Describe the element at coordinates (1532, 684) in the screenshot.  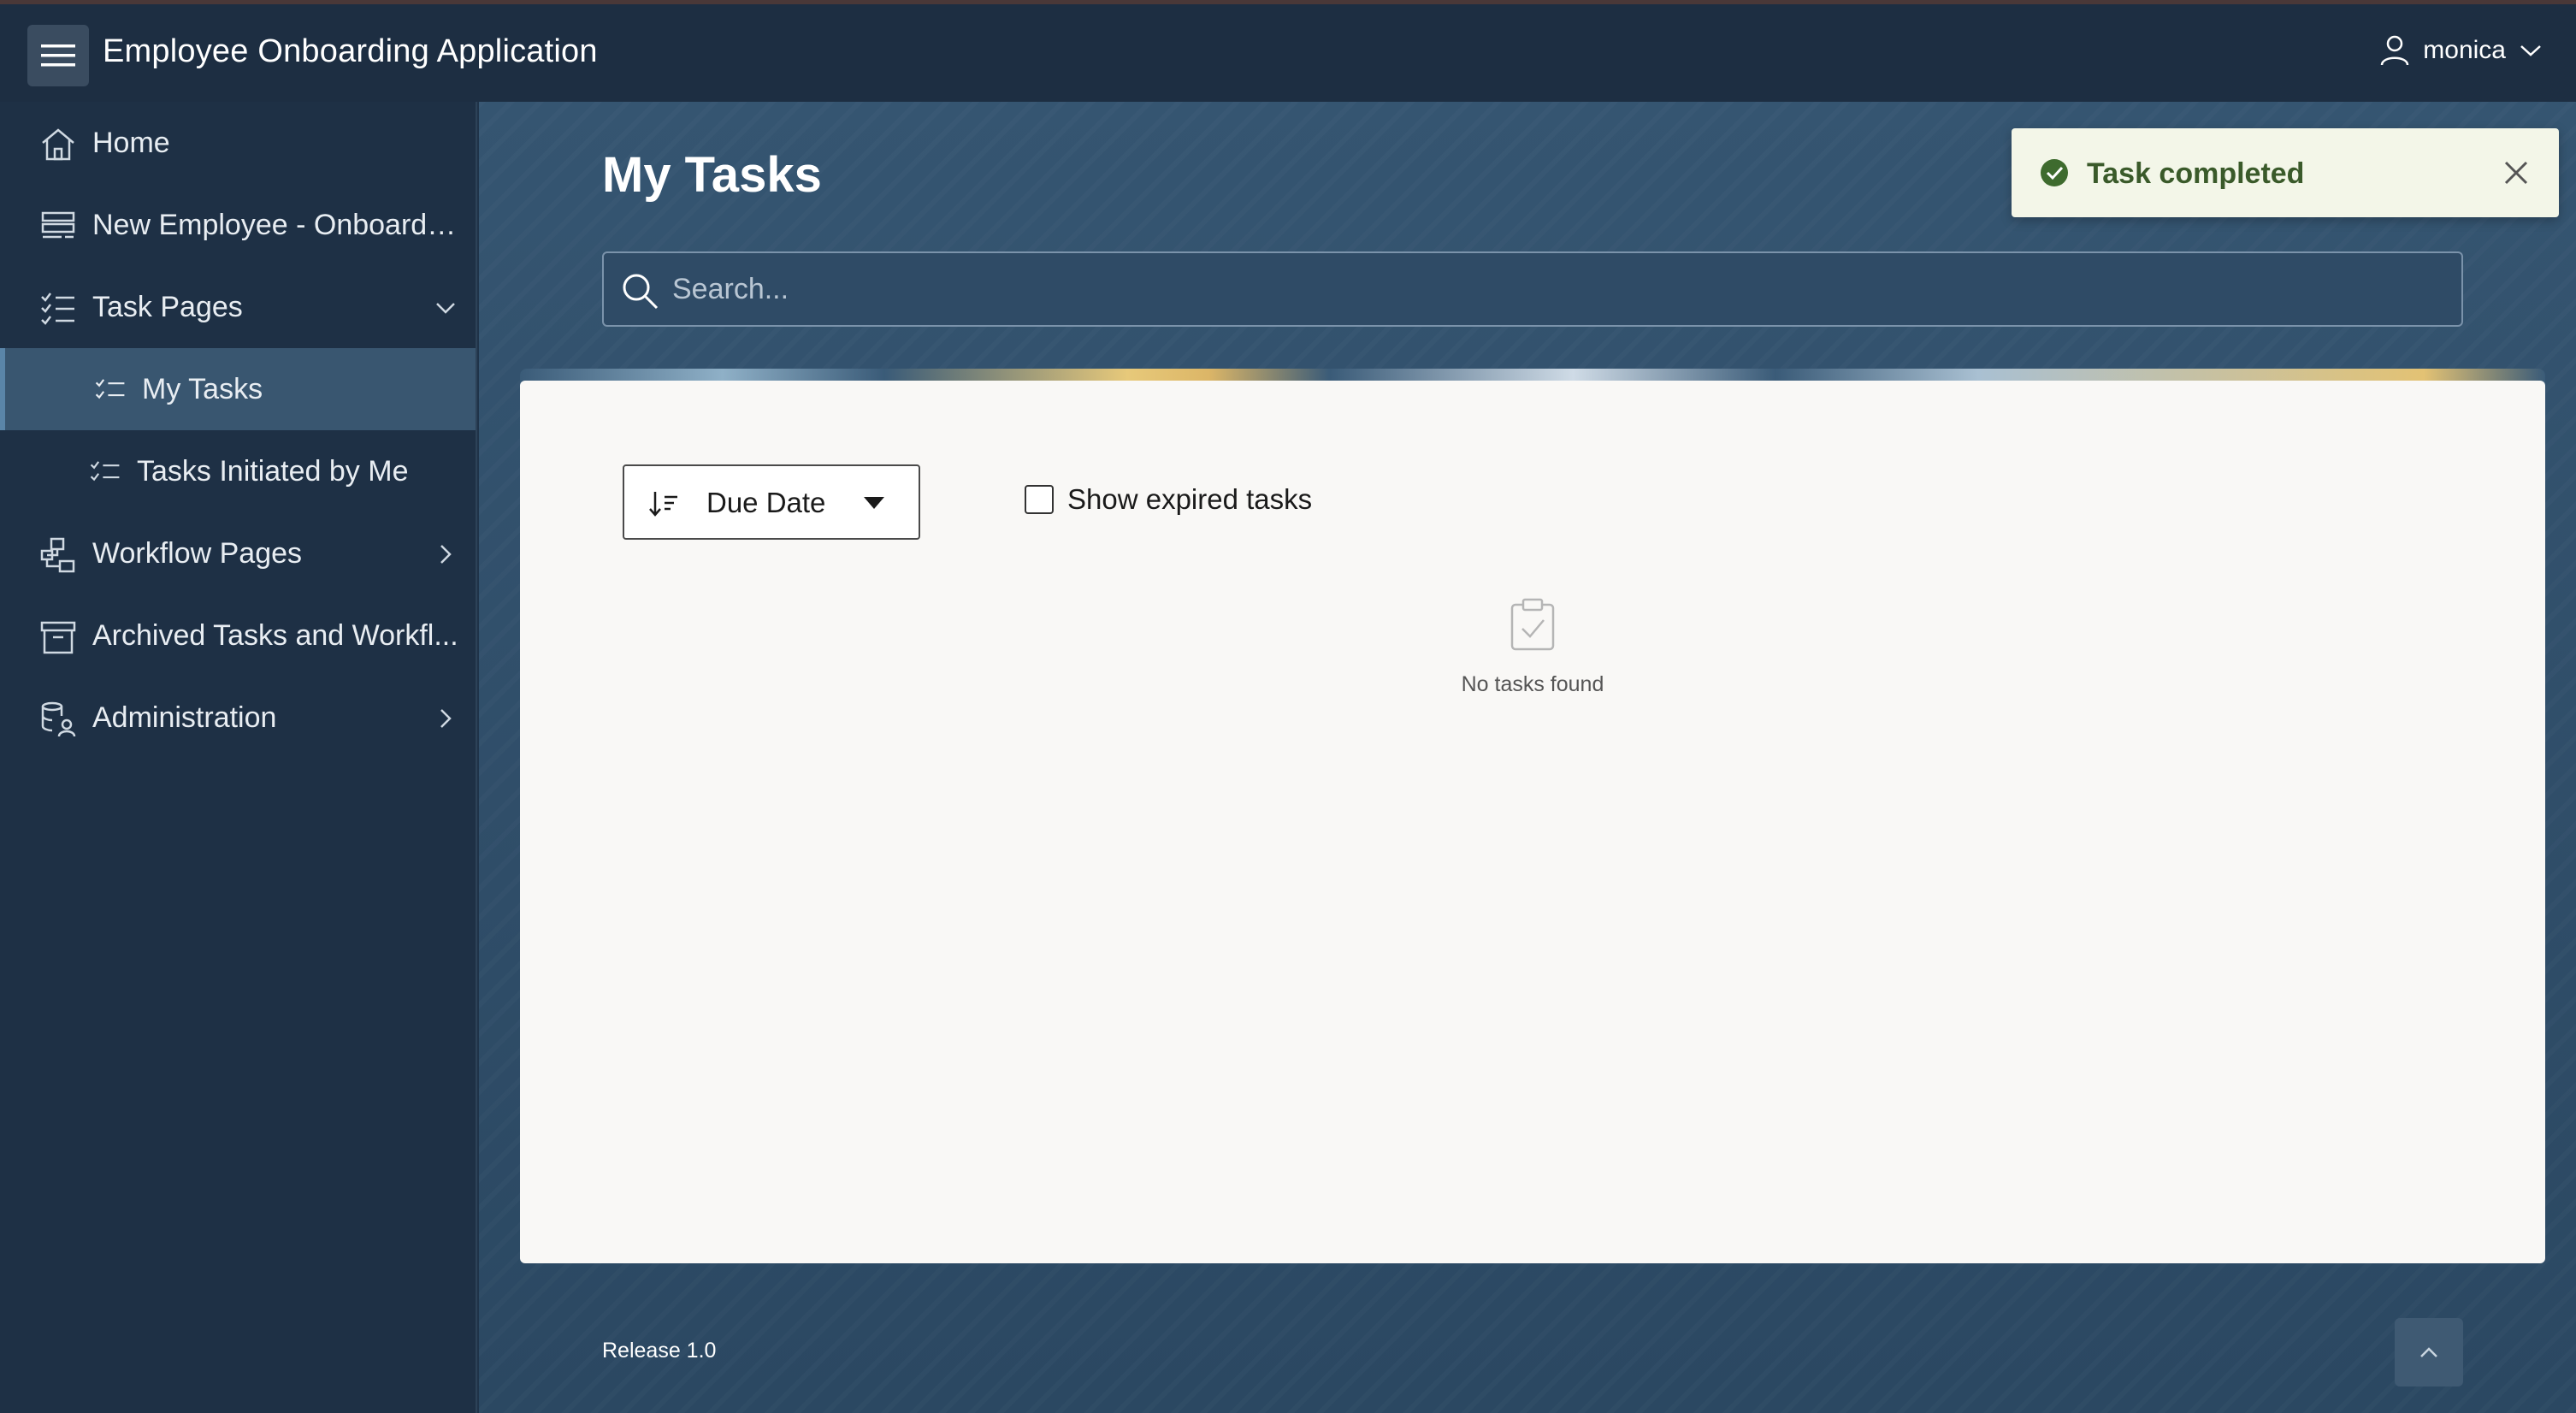
I see `empty-message: No tasks found` at that location.